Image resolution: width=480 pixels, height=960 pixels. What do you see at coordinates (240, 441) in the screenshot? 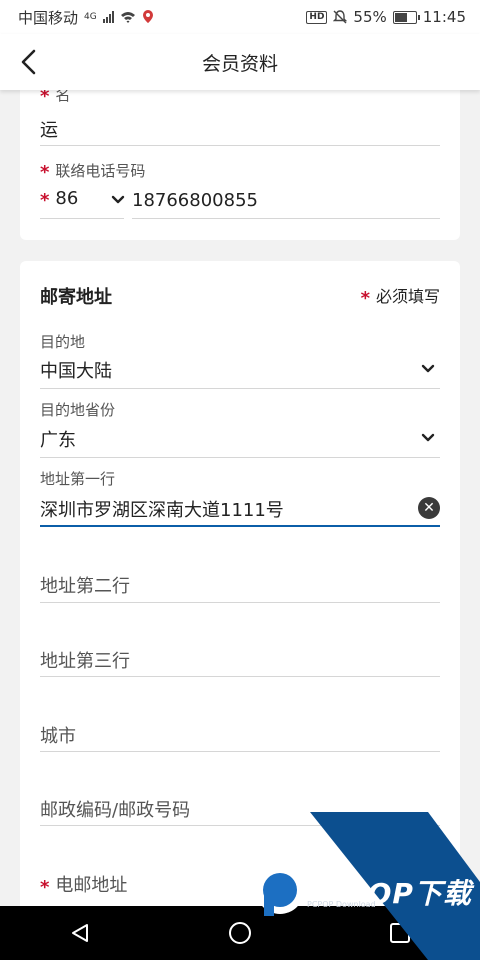
I see `province-select: 广东` at bounding box center [240, 441].